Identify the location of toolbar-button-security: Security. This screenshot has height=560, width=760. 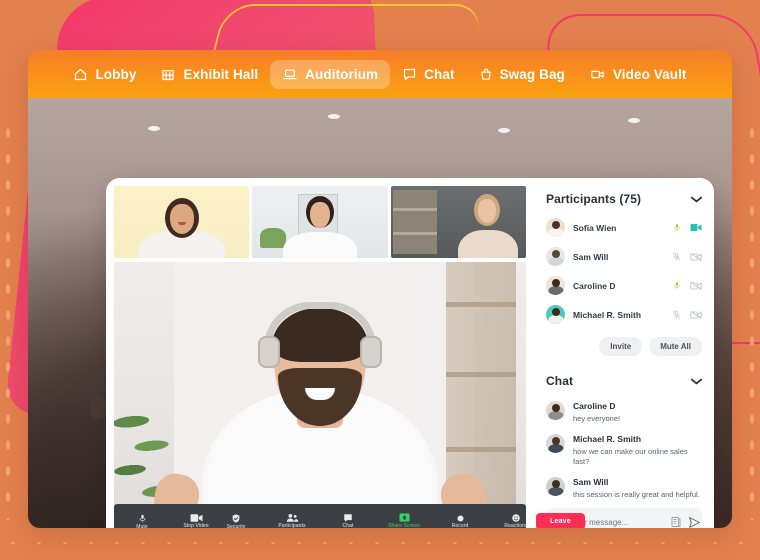
(236, 520).